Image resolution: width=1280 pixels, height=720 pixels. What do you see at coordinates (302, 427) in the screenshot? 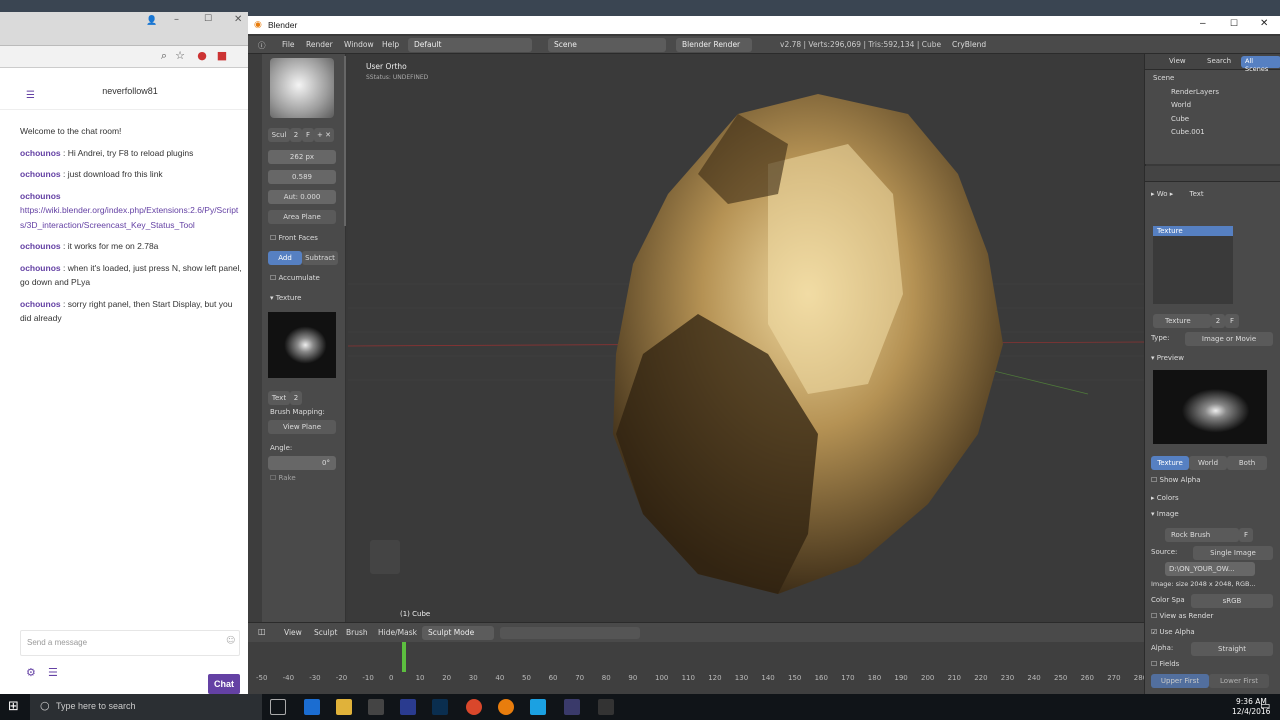
I see `brush-mapping-dropdown: View Plane` at bounding box center [302, 427].